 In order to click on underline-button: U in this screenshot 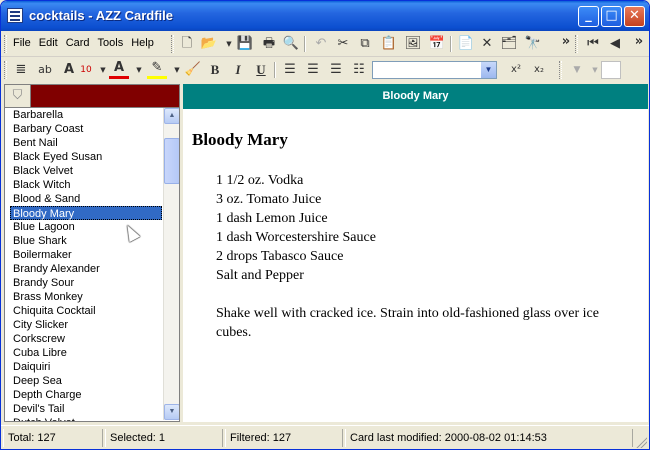, I will do `click(261, 70)`.